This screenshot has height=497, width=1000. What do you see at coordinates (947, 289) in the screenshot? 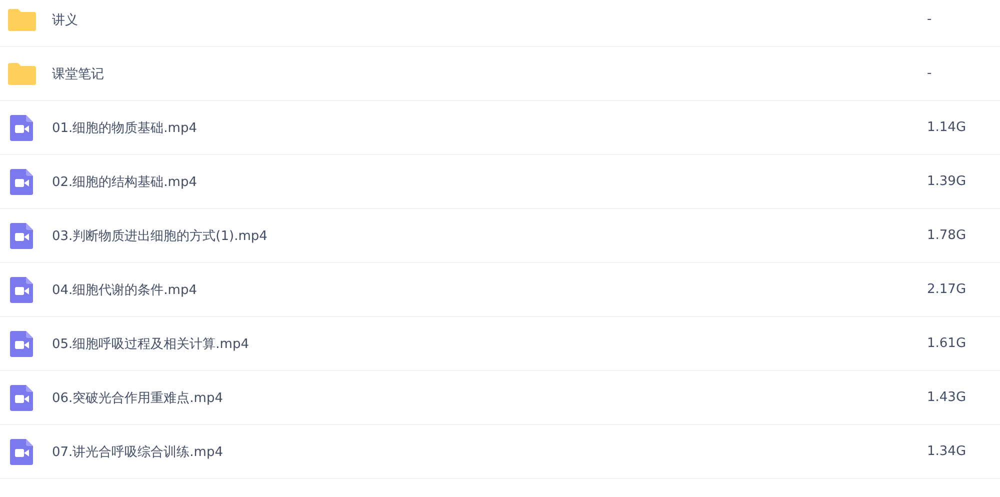
I see `file-size: 2.17G` at bounding box center [947, 289].